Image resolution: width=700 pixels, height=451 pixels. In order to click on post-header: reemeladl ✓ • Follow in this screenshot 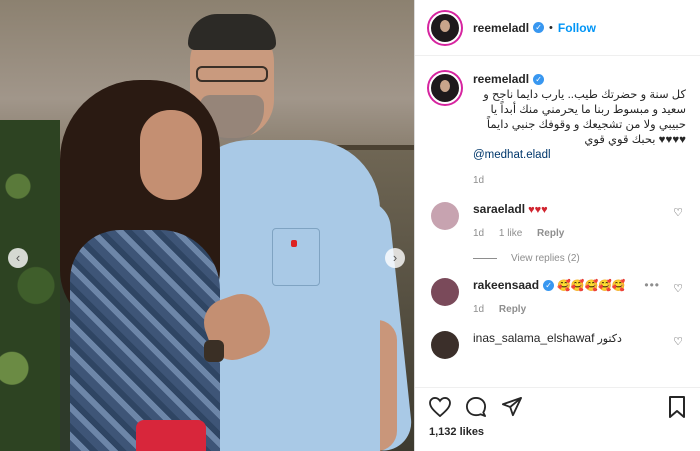, I will do `click(557, 28)`.